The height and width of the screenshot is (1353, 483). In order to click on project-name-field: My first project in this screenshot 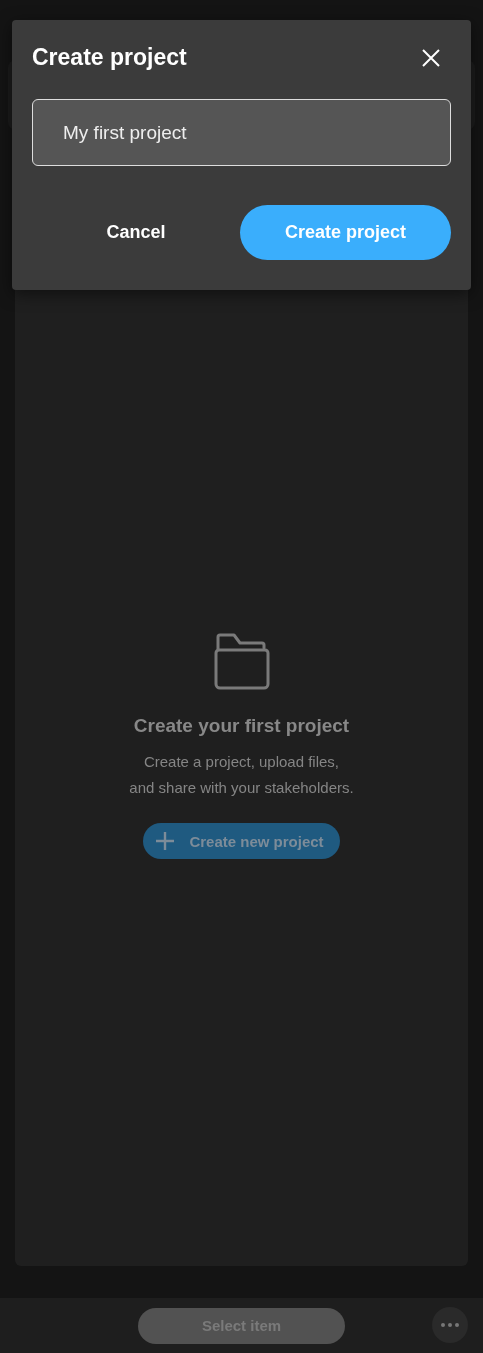, I will do `click(241, 132)`.